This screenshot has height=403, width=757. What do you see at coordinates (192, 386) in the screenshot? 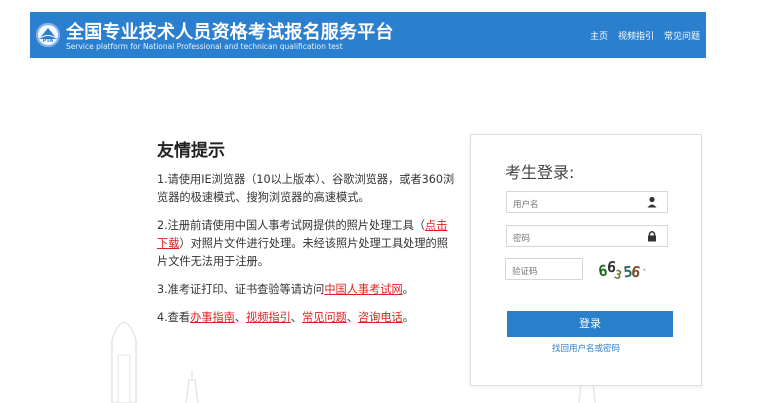
I see `tower-illustration-left` at bounding box center [192, 386].